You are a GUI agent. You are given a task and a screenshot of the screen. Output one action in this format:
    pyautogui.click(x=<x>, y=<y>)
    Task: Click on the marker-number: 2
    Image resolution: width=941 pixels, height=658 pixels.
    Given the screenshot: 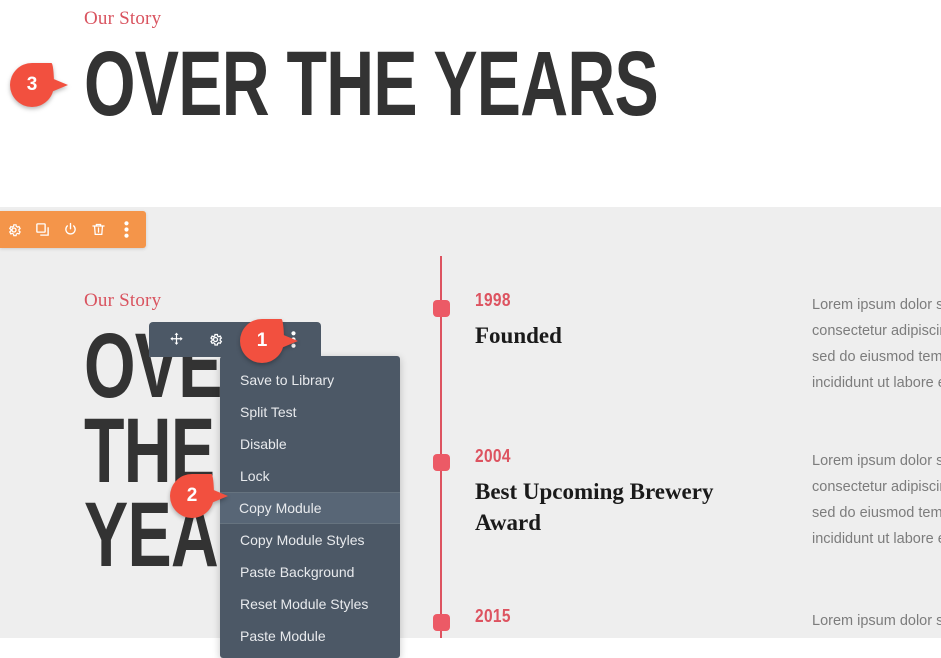 What is the action you would take?
    pyautogui.click(x=192, y=495)
    